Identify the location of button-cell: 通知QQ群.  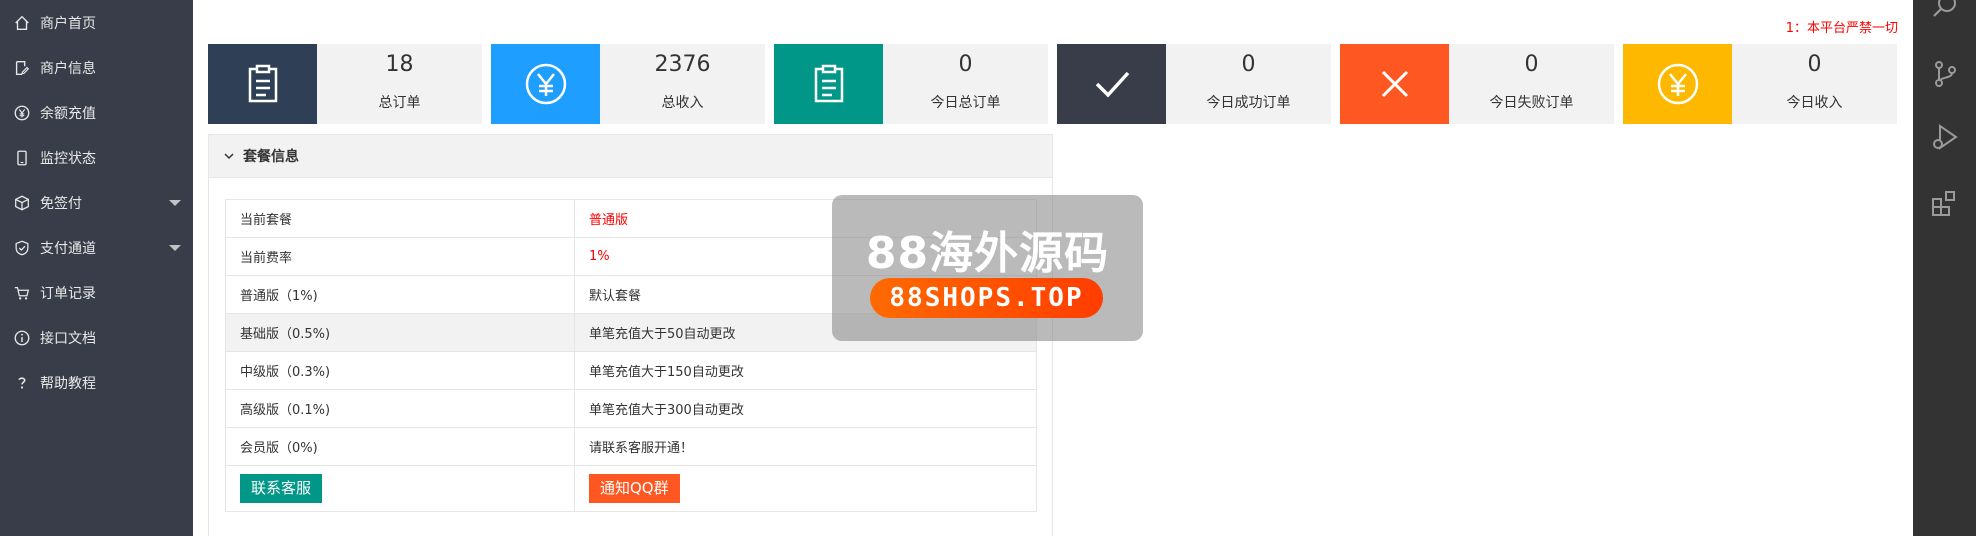
(805, 488).